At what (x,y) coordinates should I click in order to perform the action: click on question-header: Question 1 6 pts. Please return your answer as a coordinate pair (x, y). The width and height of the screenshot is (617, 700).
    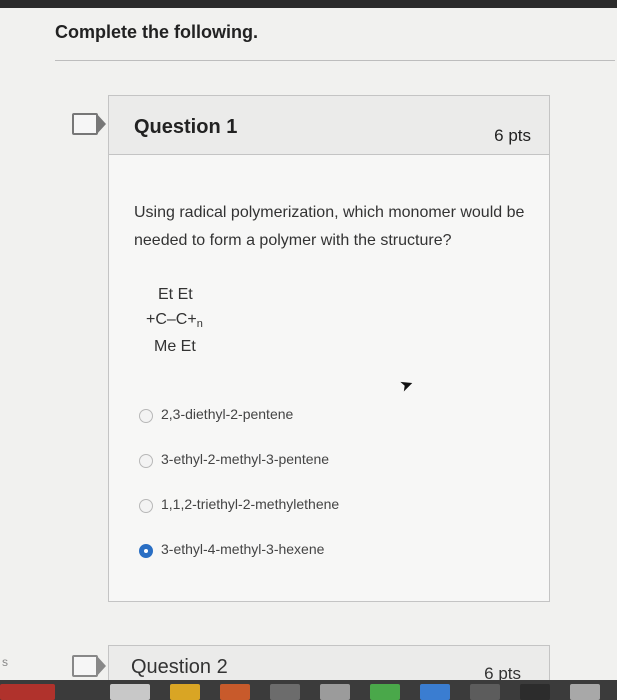
    Looking at the image, I should click on (329, 125).